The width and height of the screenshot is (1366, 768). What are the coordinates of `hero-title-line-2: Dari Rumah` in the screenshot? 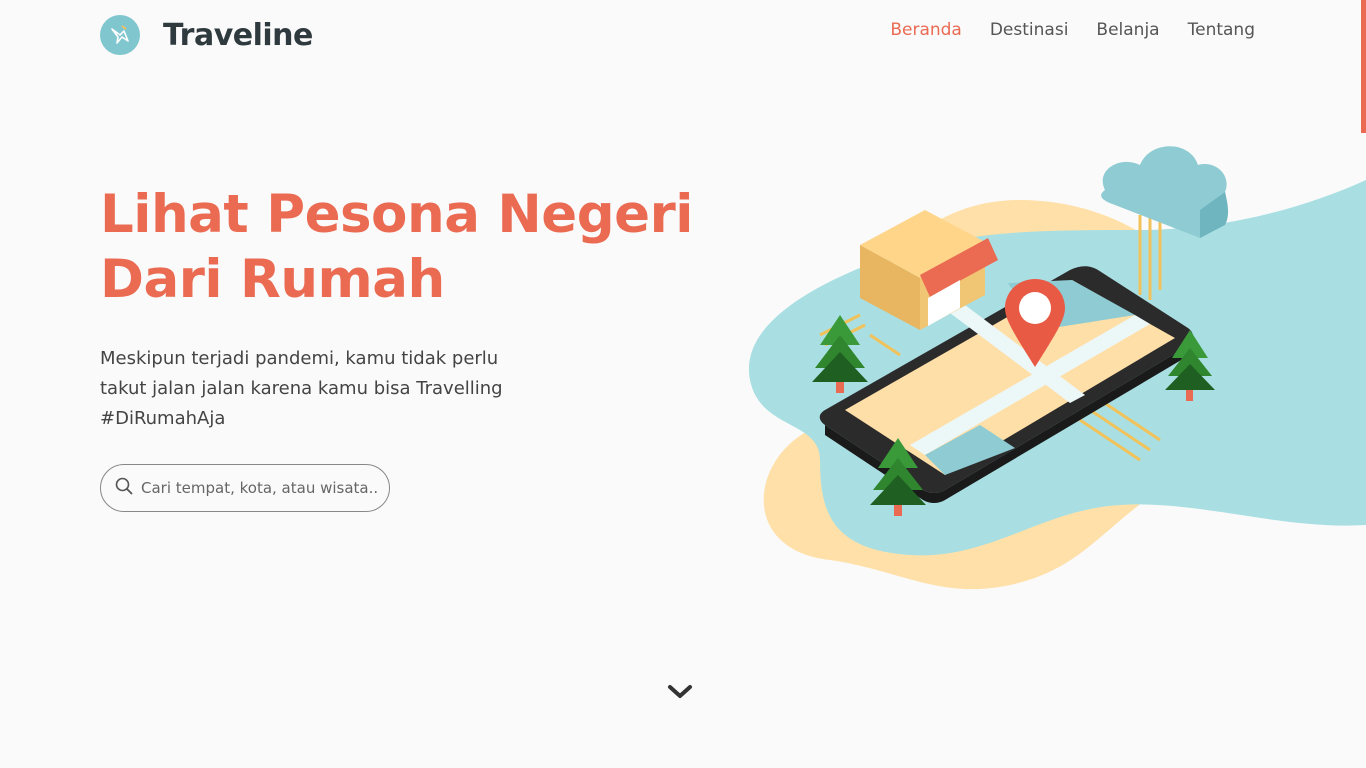 It's located at (272, 279).